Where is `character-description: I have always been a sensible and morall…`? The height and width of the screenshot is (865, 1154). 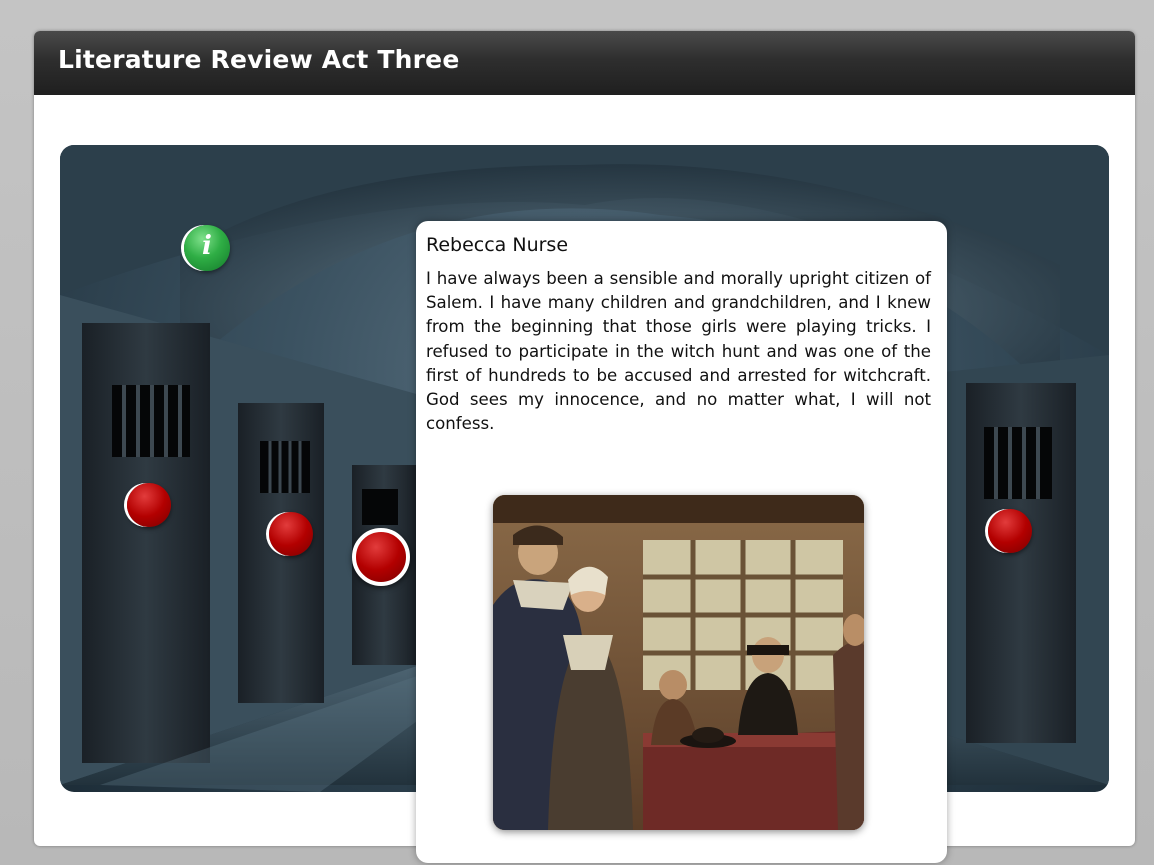 character-description: I have always been a sensible and morall… is located at coordinates (678, 351).